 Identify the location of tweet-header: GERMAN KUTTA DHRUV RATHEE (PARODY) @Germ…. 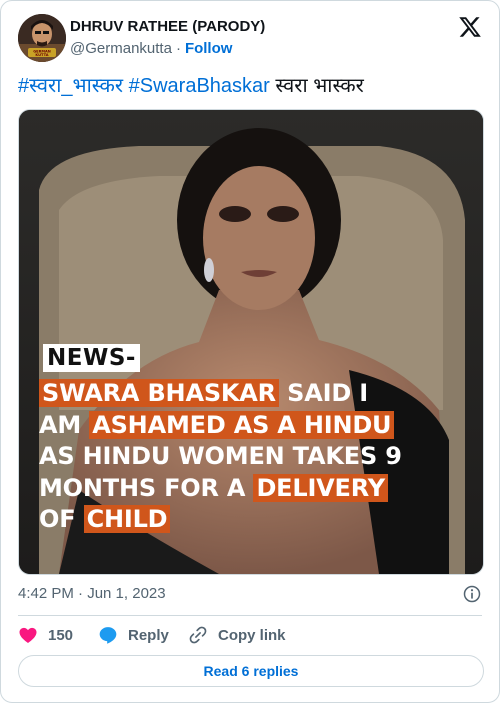
(250, 38).